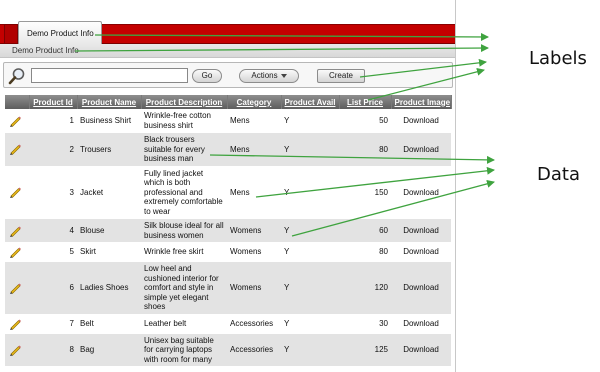  Describe the element at coordinates (53, 121) in the screenshot. I see `cell-product-id: 1` at that location.